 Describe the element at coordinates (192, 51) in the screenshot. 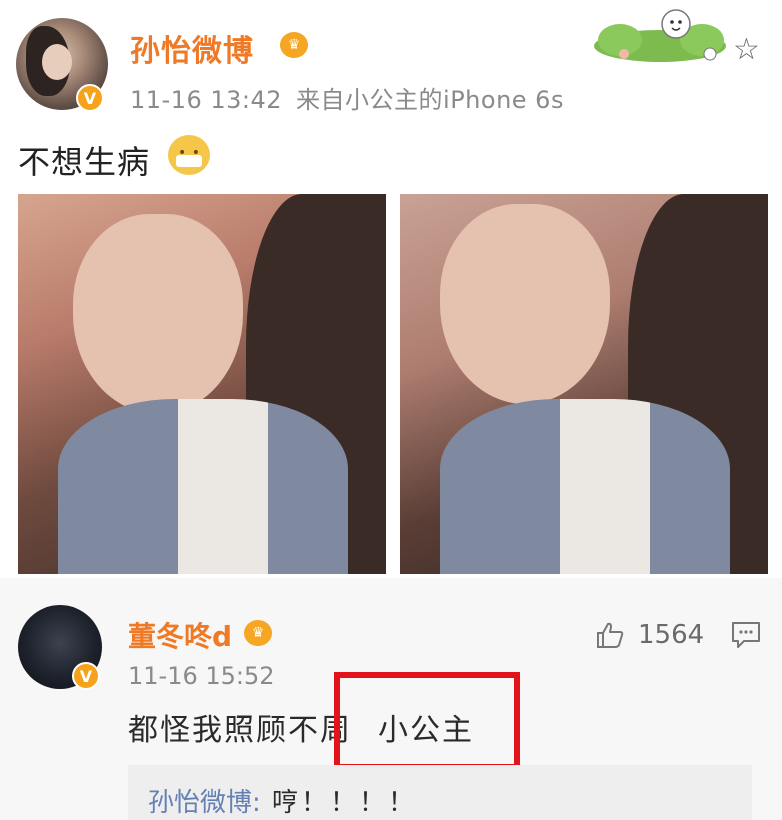

I see `post-author-label: 孙怡微博` at that location.